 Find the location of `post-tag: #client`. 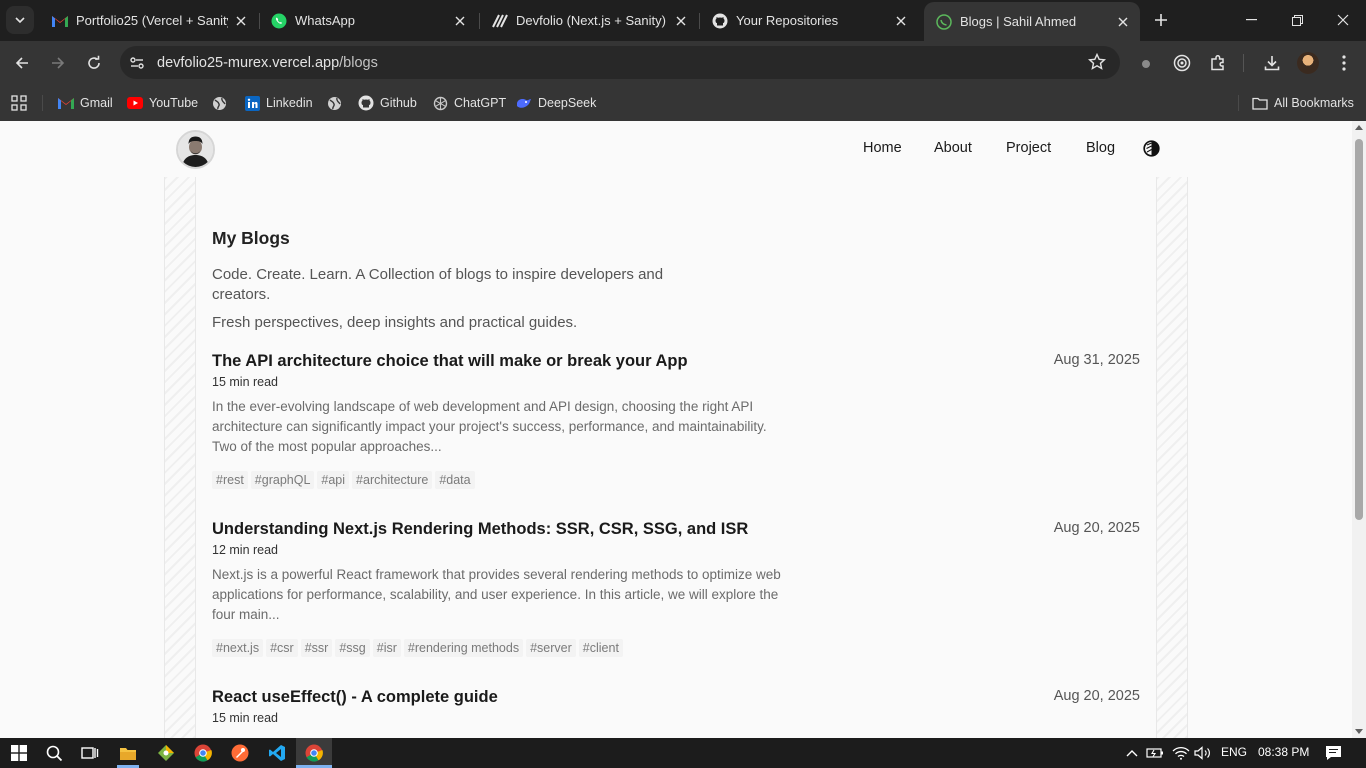

post-tag: #client is located at coordinates (600, 648).